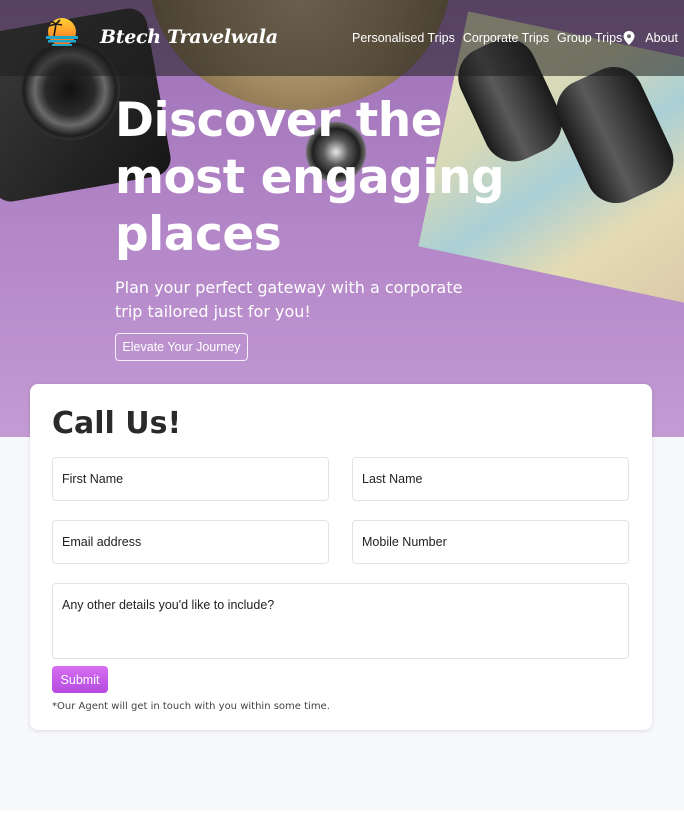 This screenshot has width=684, height=824. I want to click on hero-title: Discover the most engaging places, so click(310, 177).